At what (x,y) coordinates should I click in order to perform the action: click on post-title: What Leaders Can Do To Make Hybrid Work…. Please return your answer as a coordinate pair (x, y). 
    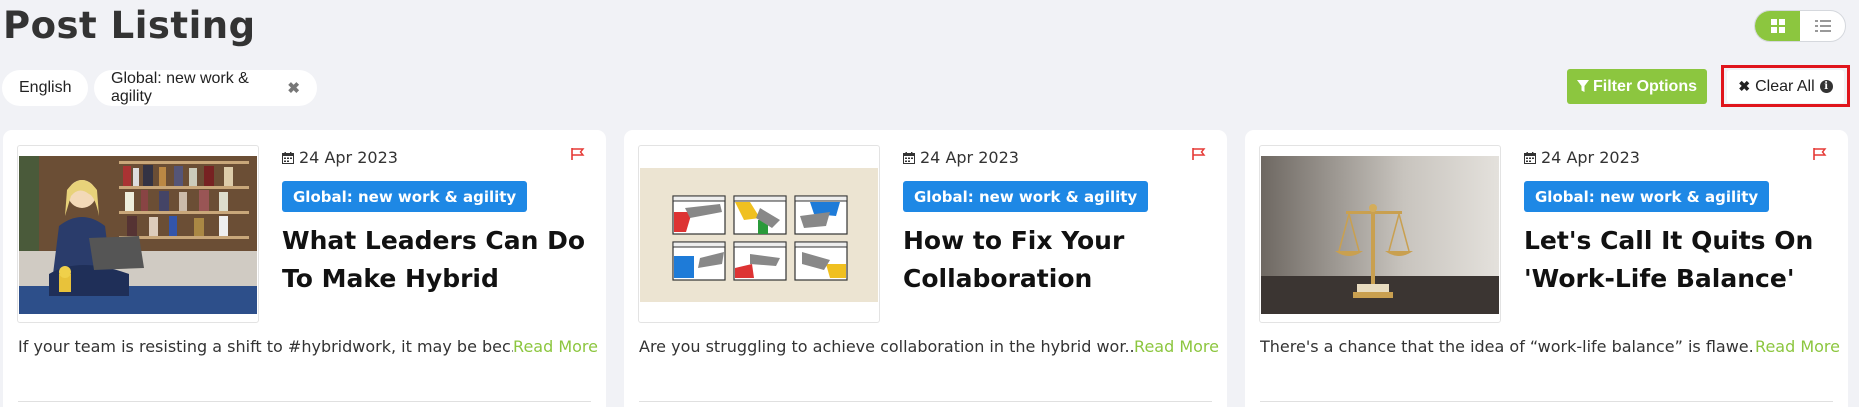
    Looking at the image, I should click on (434, 260).